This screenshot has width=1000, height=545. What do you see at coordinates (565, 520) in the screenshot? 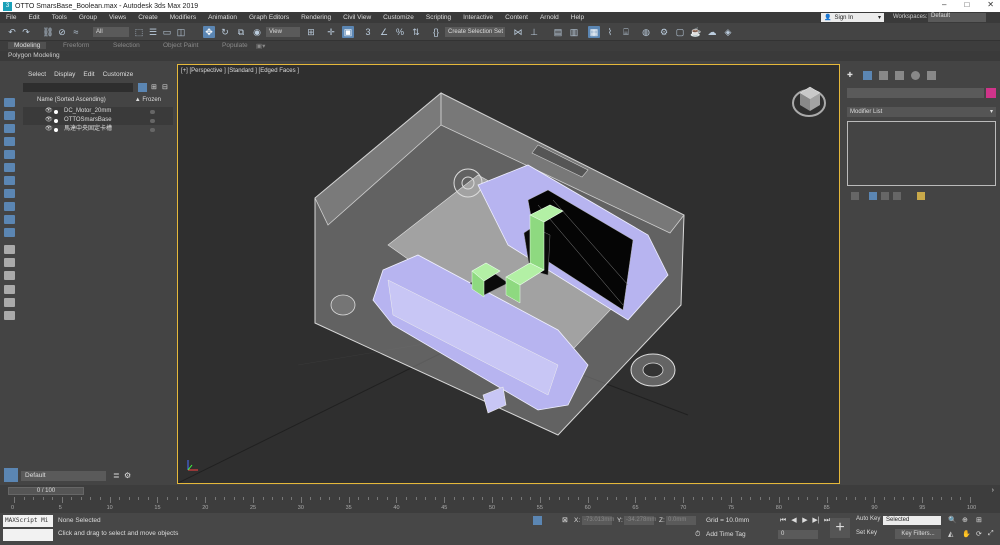
I see `absolute-mode-icon: ⊠` at bounding box center [565, 520].